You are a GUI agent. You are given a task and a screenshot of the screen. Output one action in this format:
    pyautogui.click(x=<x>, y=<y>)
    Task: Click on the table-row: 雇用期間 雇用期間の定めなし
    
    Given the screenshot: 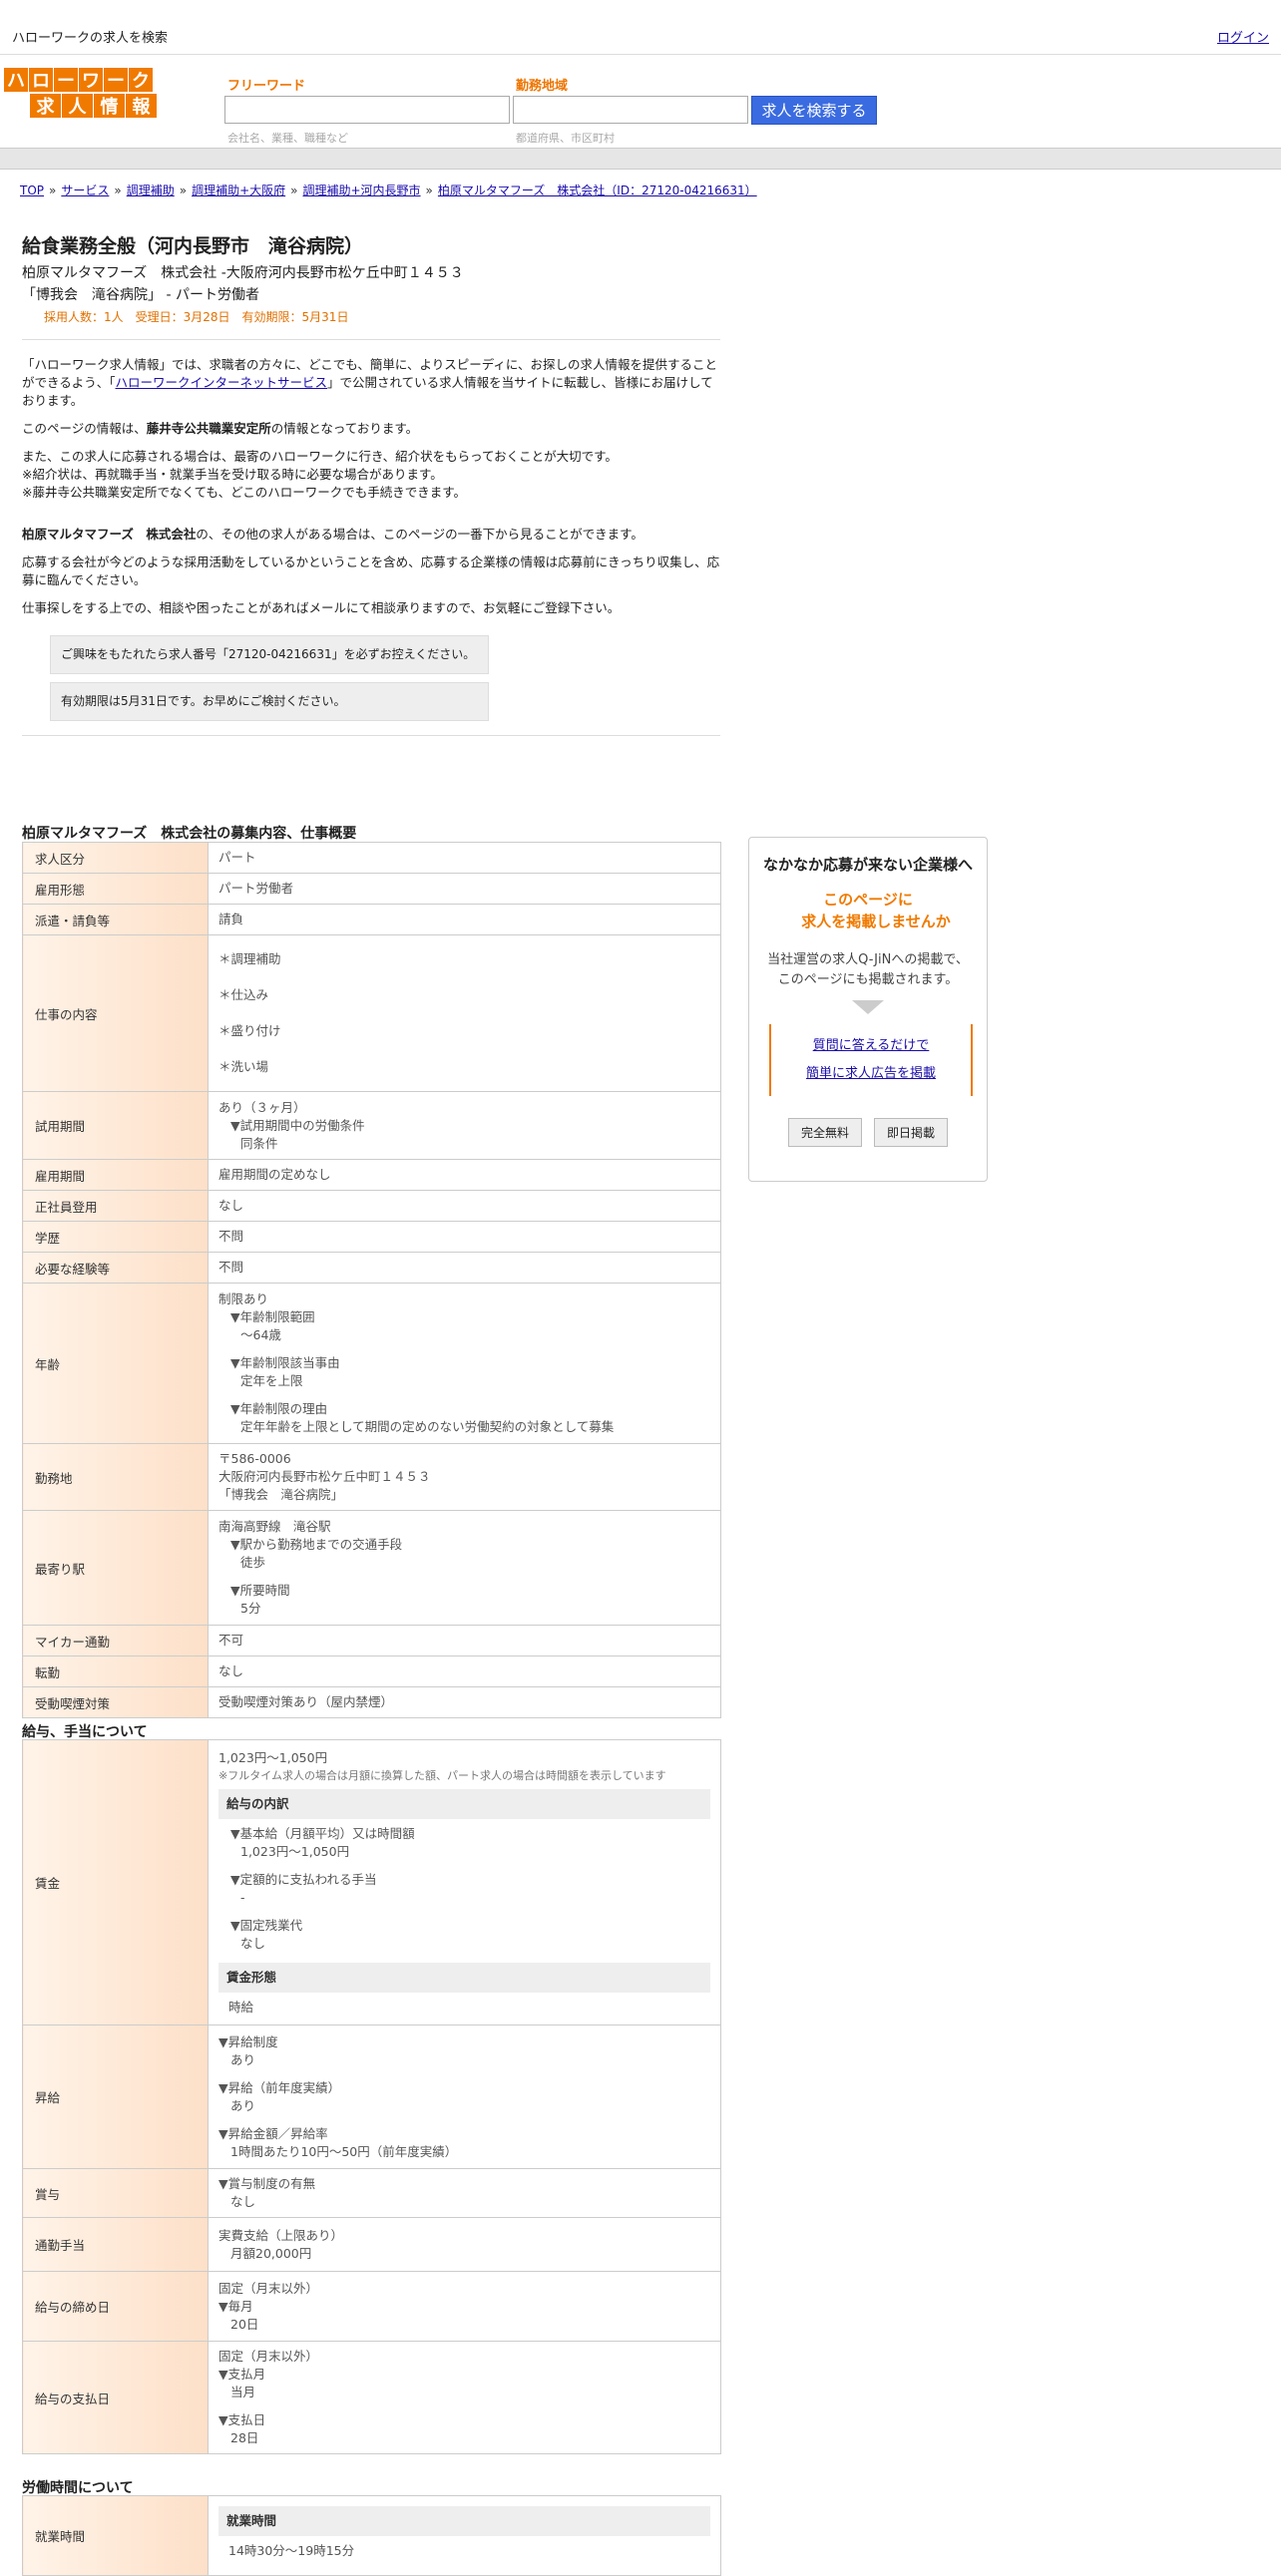 What is the action you would take?
    pyautogui.click(x=371, y=1175)
    